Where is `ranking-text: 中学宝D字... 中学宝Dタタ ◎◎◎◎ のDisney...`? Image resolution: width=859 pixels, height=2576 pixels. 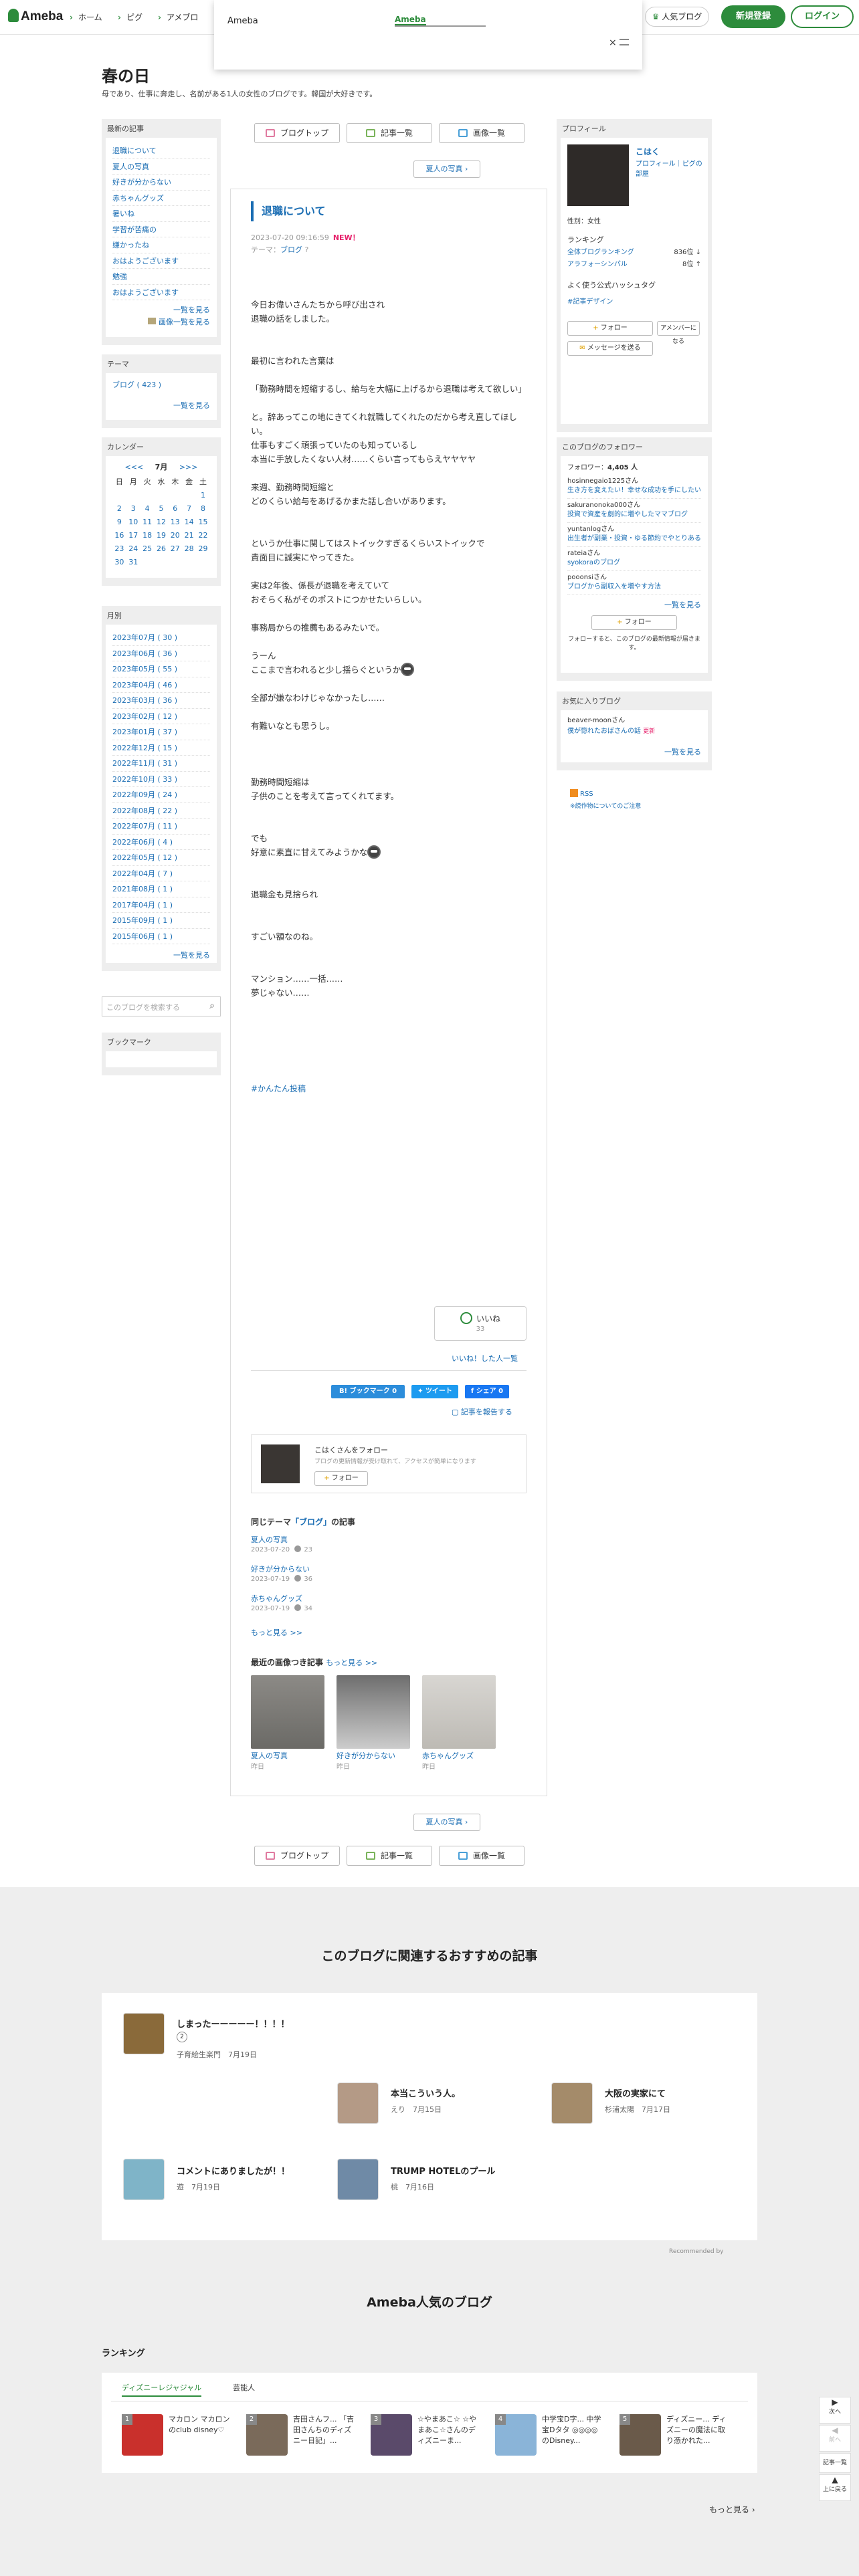 ranking-text: 中学宝D字... 中学宝Dタタ ◎◎◎◎ のDisney... is located at coordinates (574, 2430).